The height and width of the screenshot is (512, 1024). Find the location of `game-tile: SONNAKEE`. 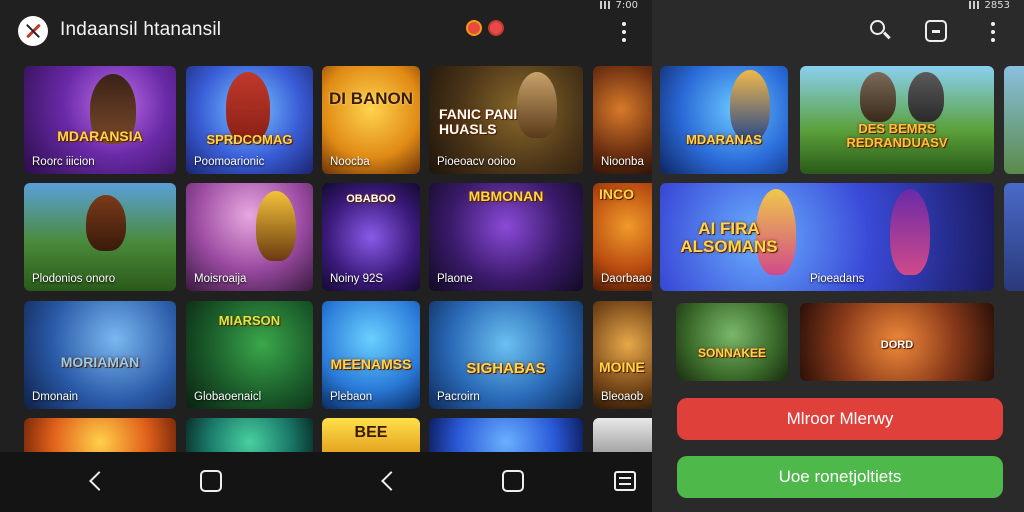

game-tile: SONNAKEE is located at coordinates (732, 342).